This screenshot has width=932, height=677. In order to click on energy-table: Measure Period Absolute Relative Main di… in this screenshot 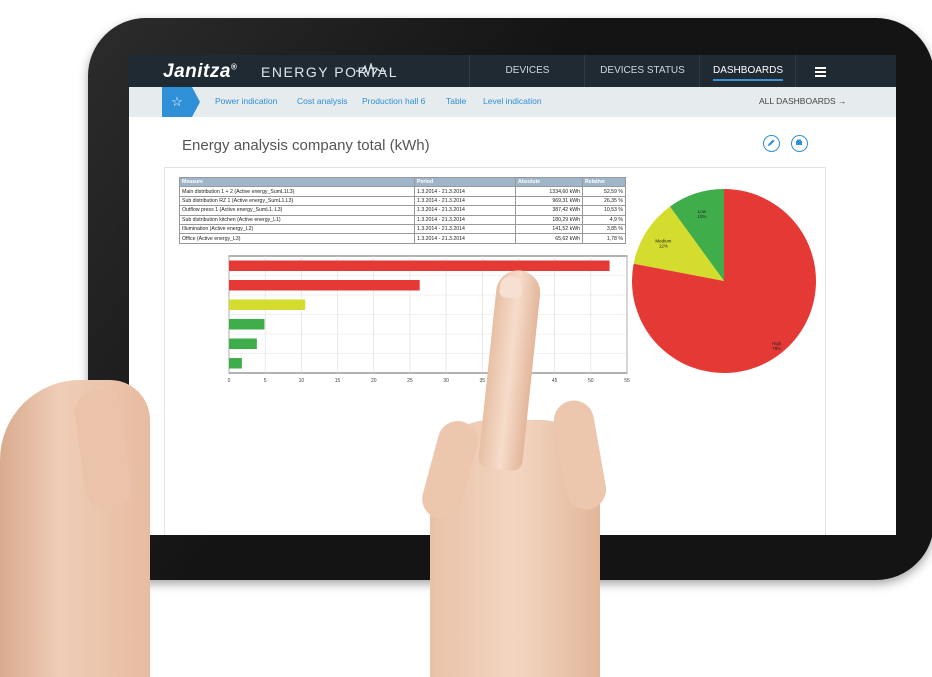, I will do `click(402, 210)`.